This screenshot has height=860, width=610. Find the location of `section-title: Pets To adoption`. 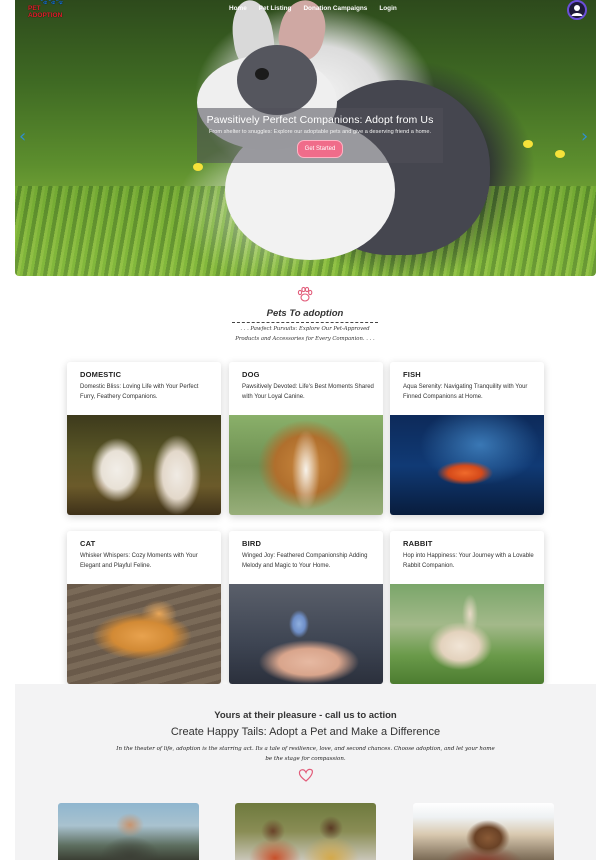

section-title: Pets To adoption is located at coordinates (305, 315).